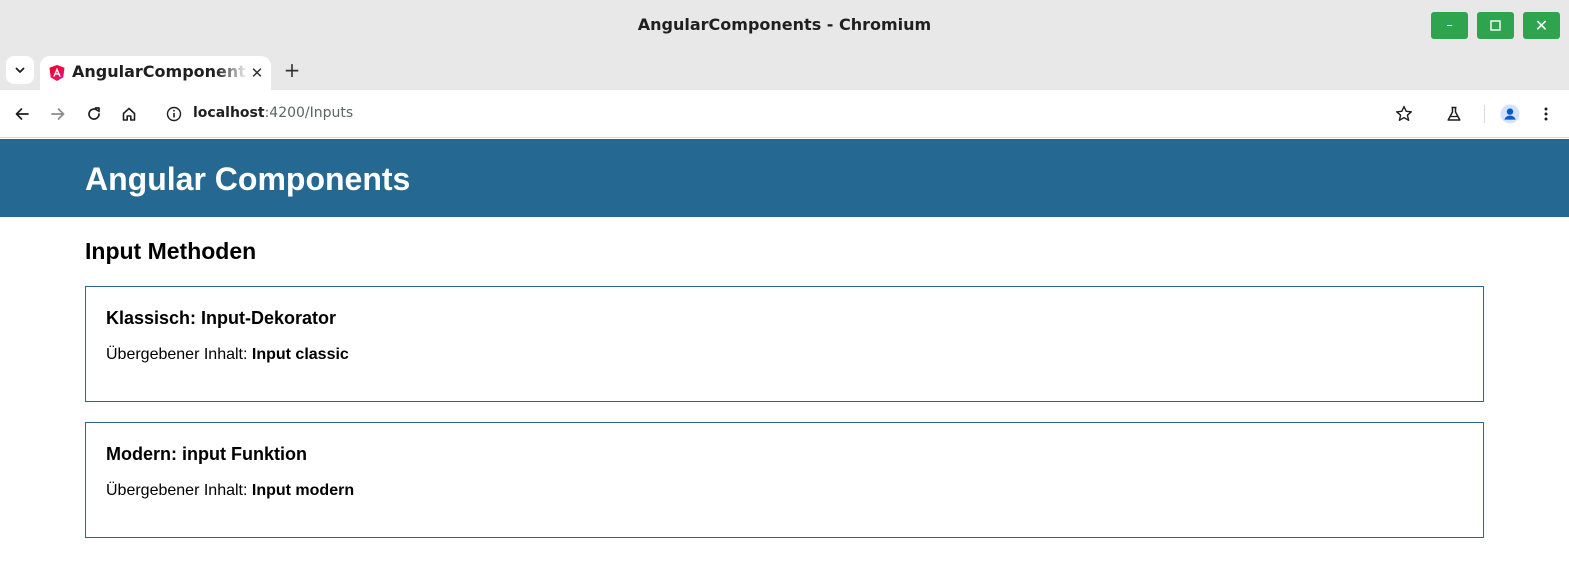 Image resolution: width=1569 pixels, height=588 pixels. I want to click on profile-avatar-icon, so click(1510, 114).